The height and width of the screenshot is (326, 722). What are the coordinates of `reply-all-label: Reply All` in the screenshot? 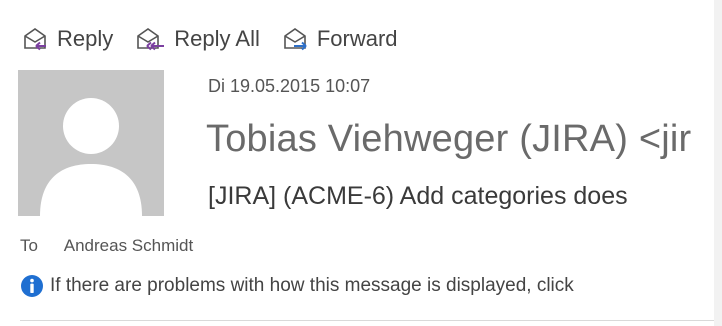 It's located at (217, 38).